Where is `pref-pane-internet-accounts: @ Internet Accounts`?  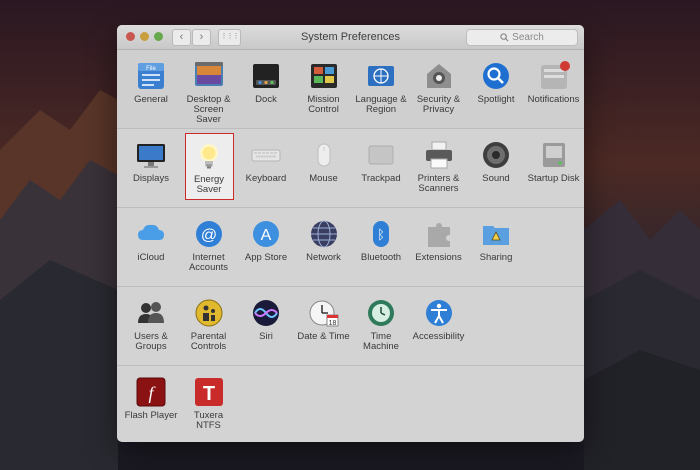
pref-pane-internet-accounts: @ Internet Accounts is located at coordinates (209, 245).